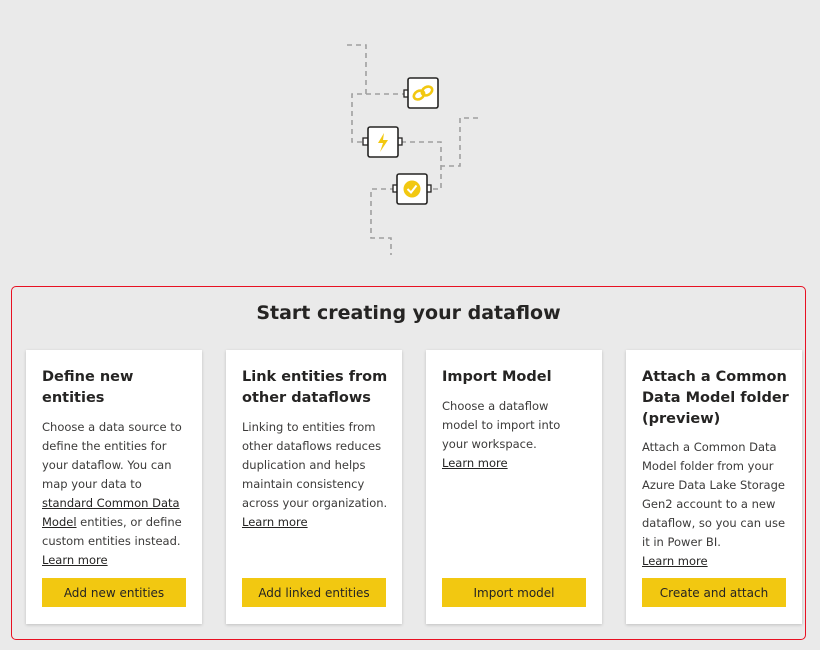  What do you see at coordinates (408, 313) in the screenshot?
I see `section-title: Start creating your dataflow` at bounding box center [408, 313].